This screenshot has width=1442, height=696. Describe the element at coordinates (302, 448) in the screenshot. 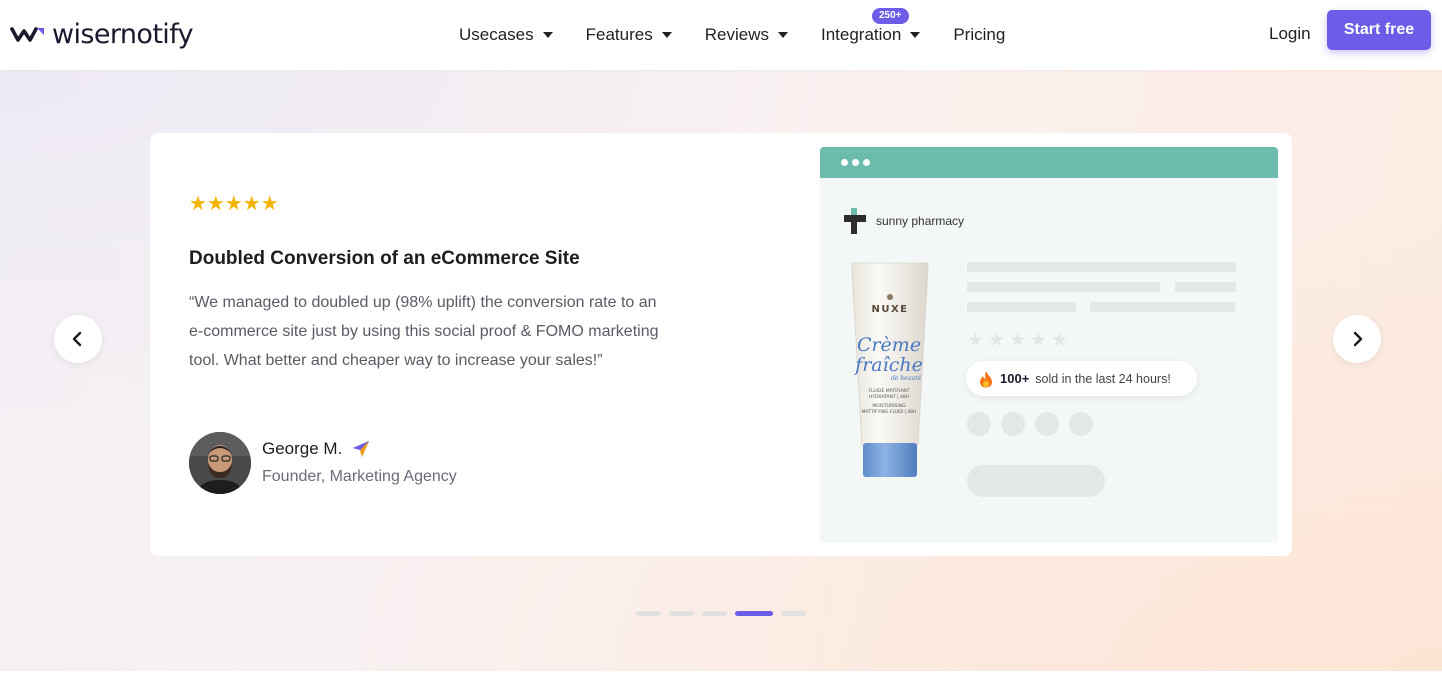

I see `author-name-text: George M.` at that location.